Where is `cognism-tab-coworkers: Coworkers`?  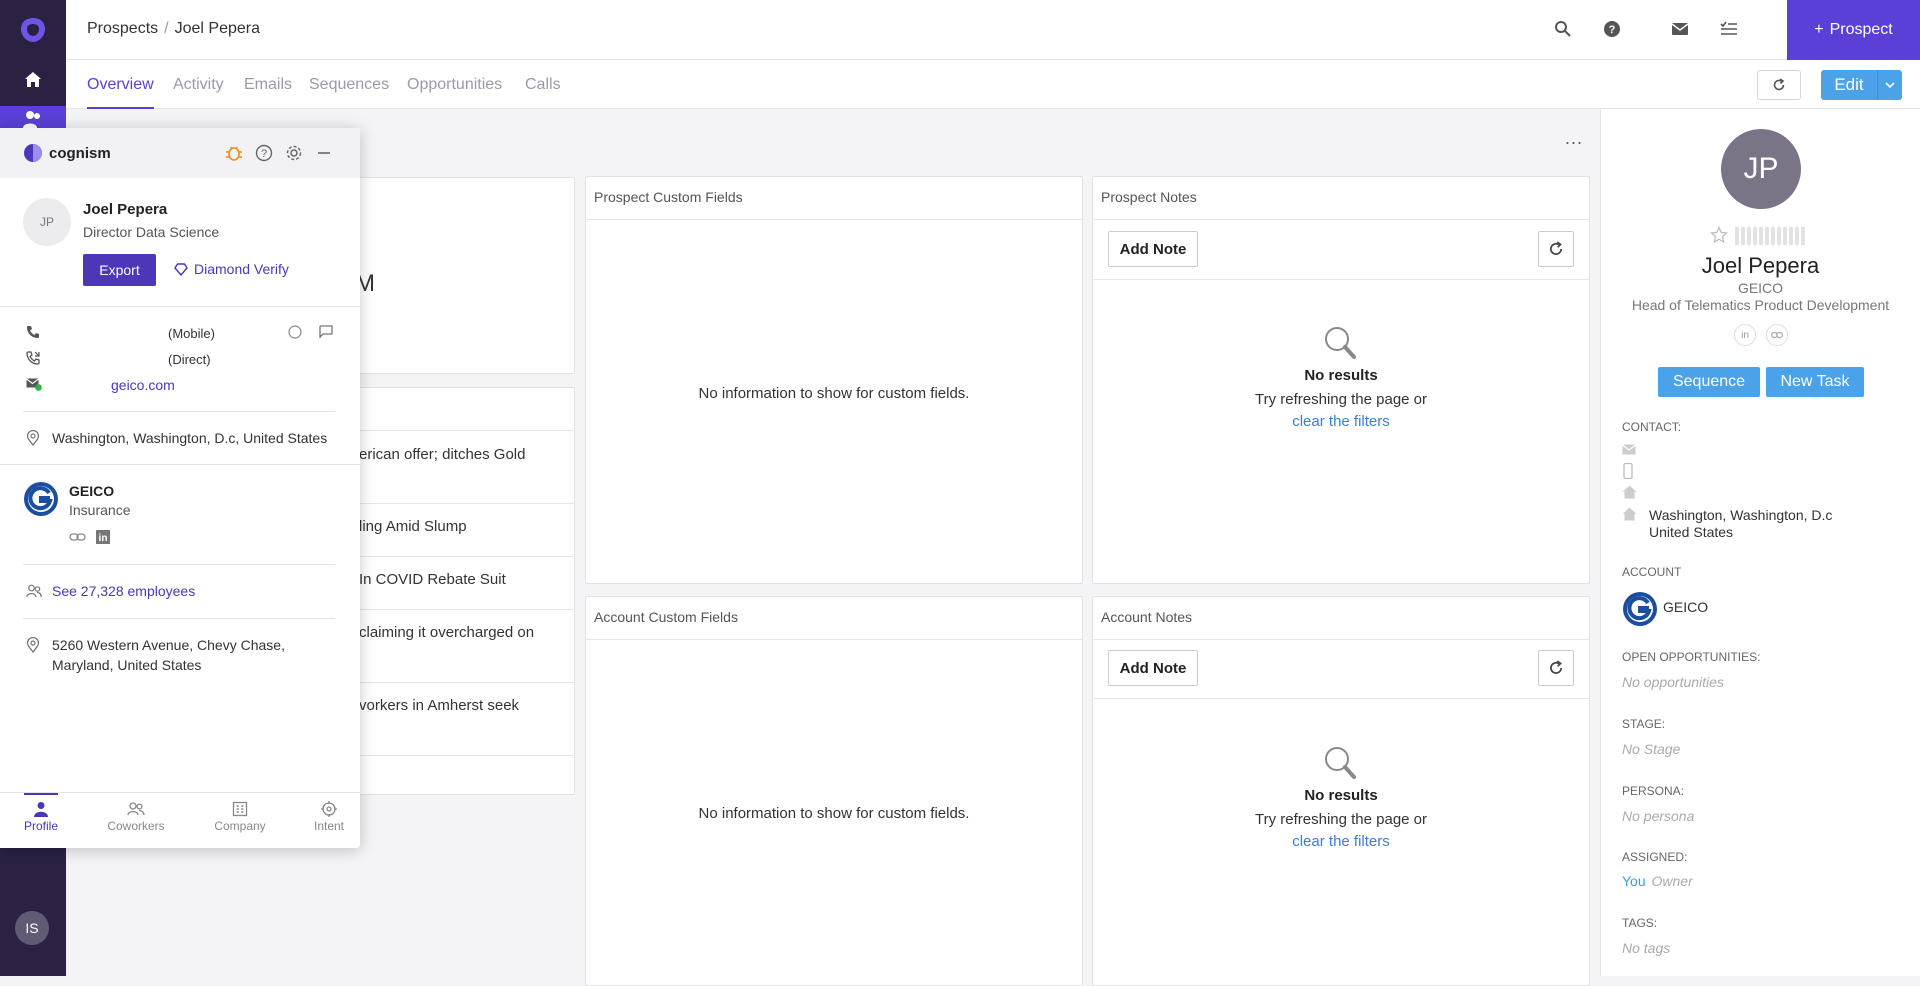 cognism-tab-coworkers: Coworkers is located at coordinates (136, 817).